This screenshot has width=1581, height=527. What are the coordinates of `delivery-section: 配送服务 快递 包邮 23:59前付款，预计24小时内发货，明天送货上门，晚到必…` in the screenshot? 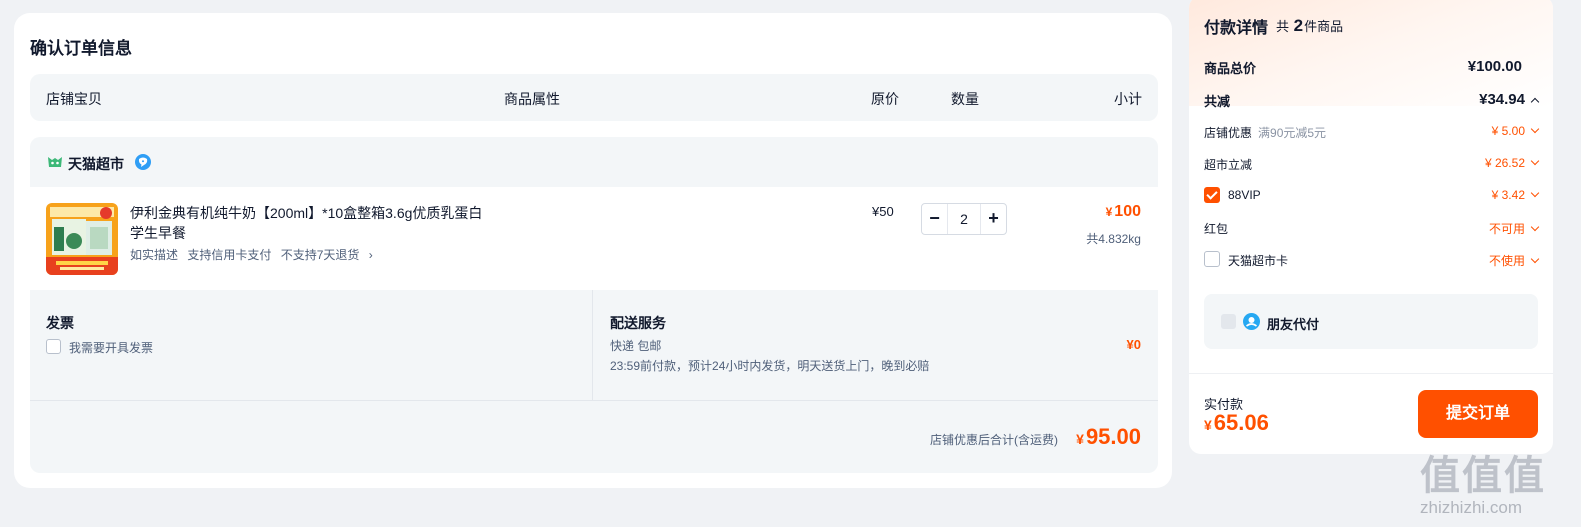 It's located at (876, 345).